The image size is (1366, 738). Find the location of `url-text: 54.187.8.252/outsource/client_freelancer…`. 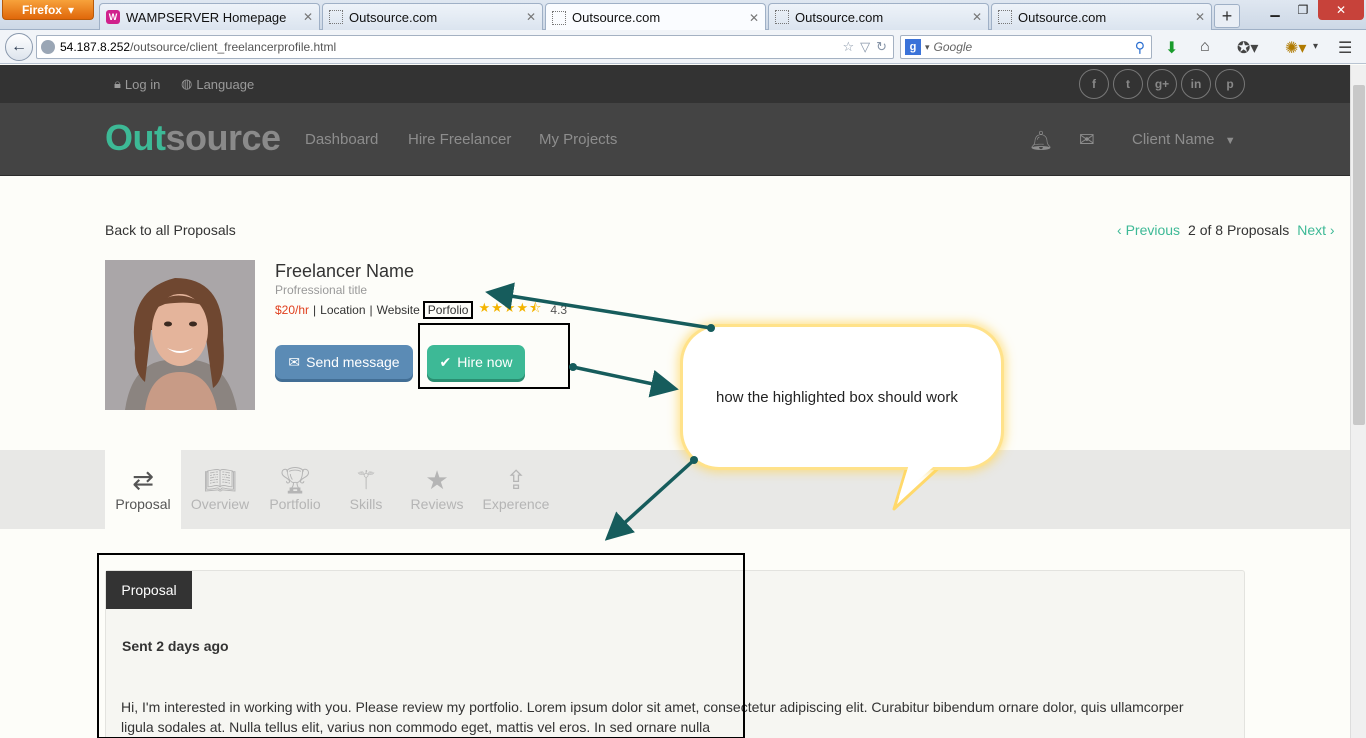

url-text: 54.187.8.252/outsource/client_freelancer… is located at coordinates (198, 47).